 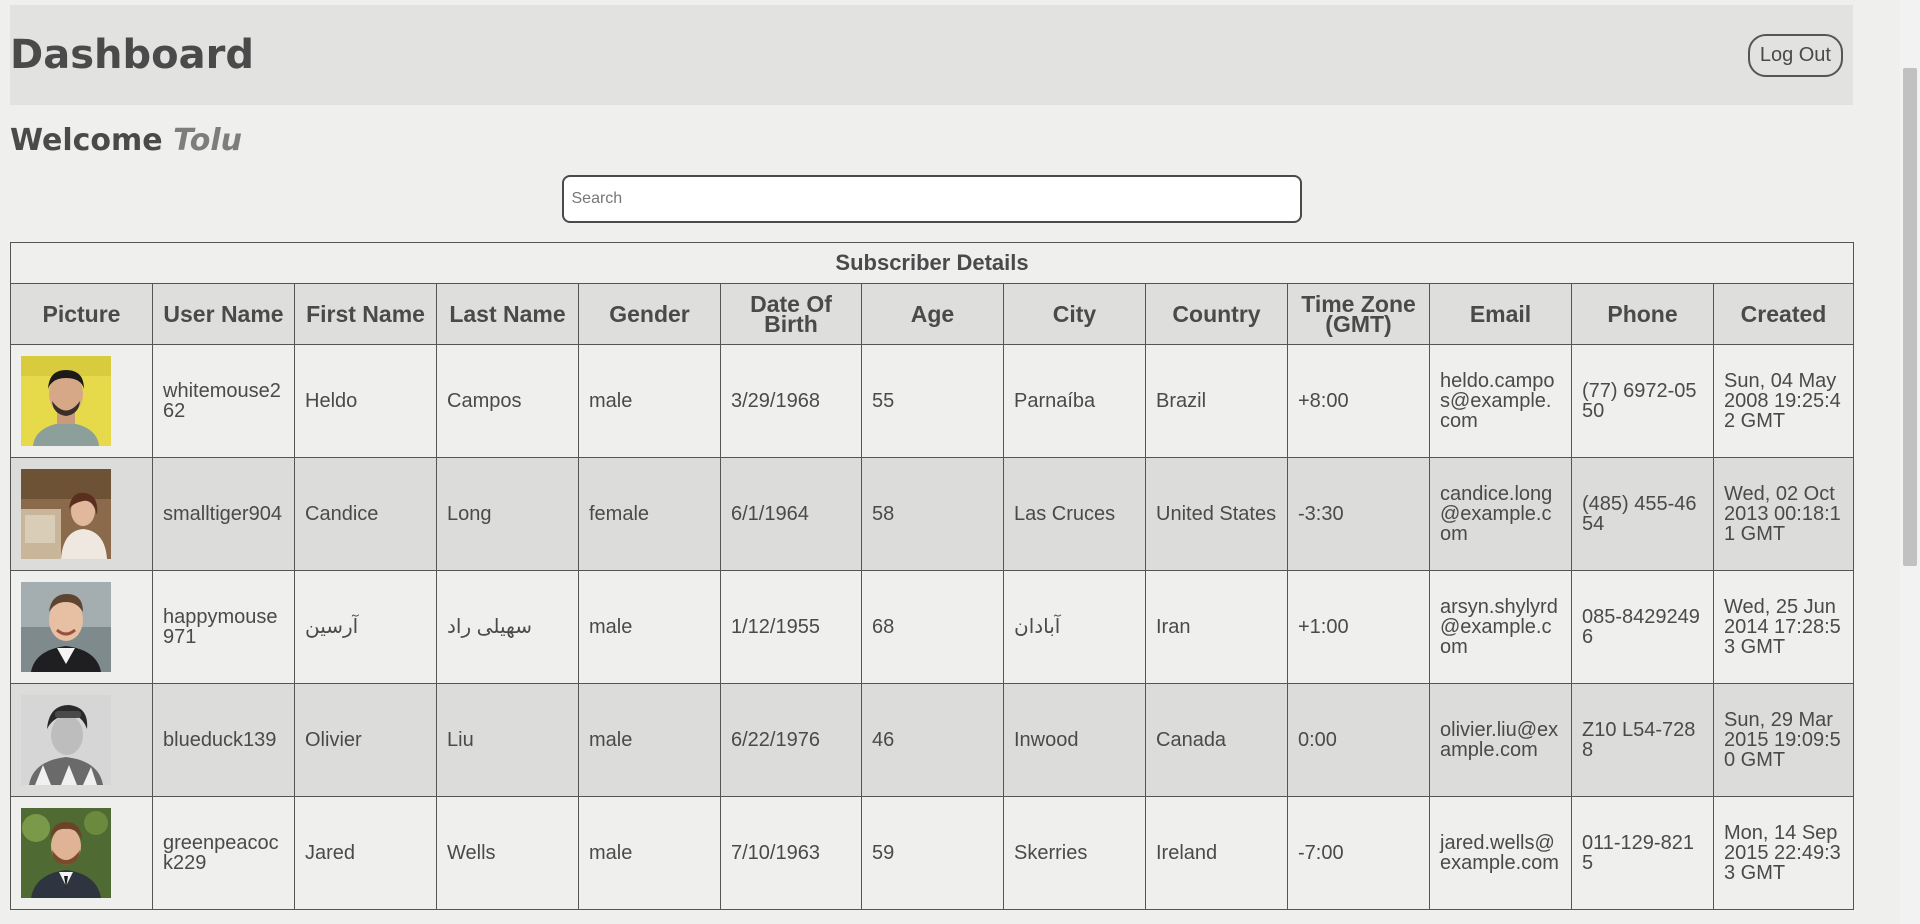 I want to click on last-name-cell: Wells, so click(x=507, y=853).